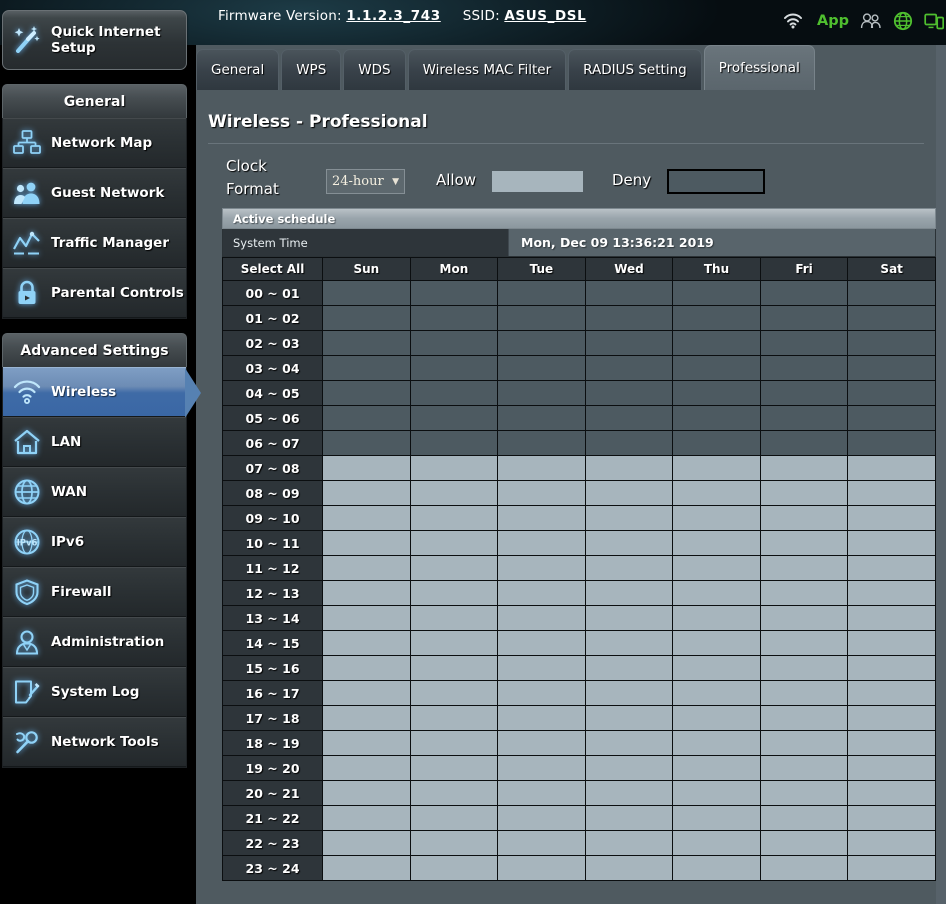  What do you see at coordinates (272, 468) in the screenshot?
I see `schedule-hour-label: 07 ~ 08` at bounding box center [272, 468].